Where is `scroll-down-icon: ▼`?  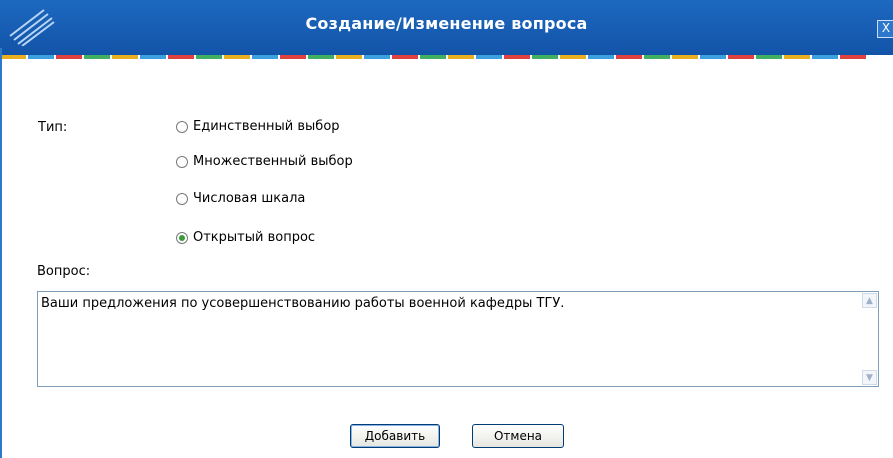 scroll-down-icon: ▼ is located at coordinates (869, 377).